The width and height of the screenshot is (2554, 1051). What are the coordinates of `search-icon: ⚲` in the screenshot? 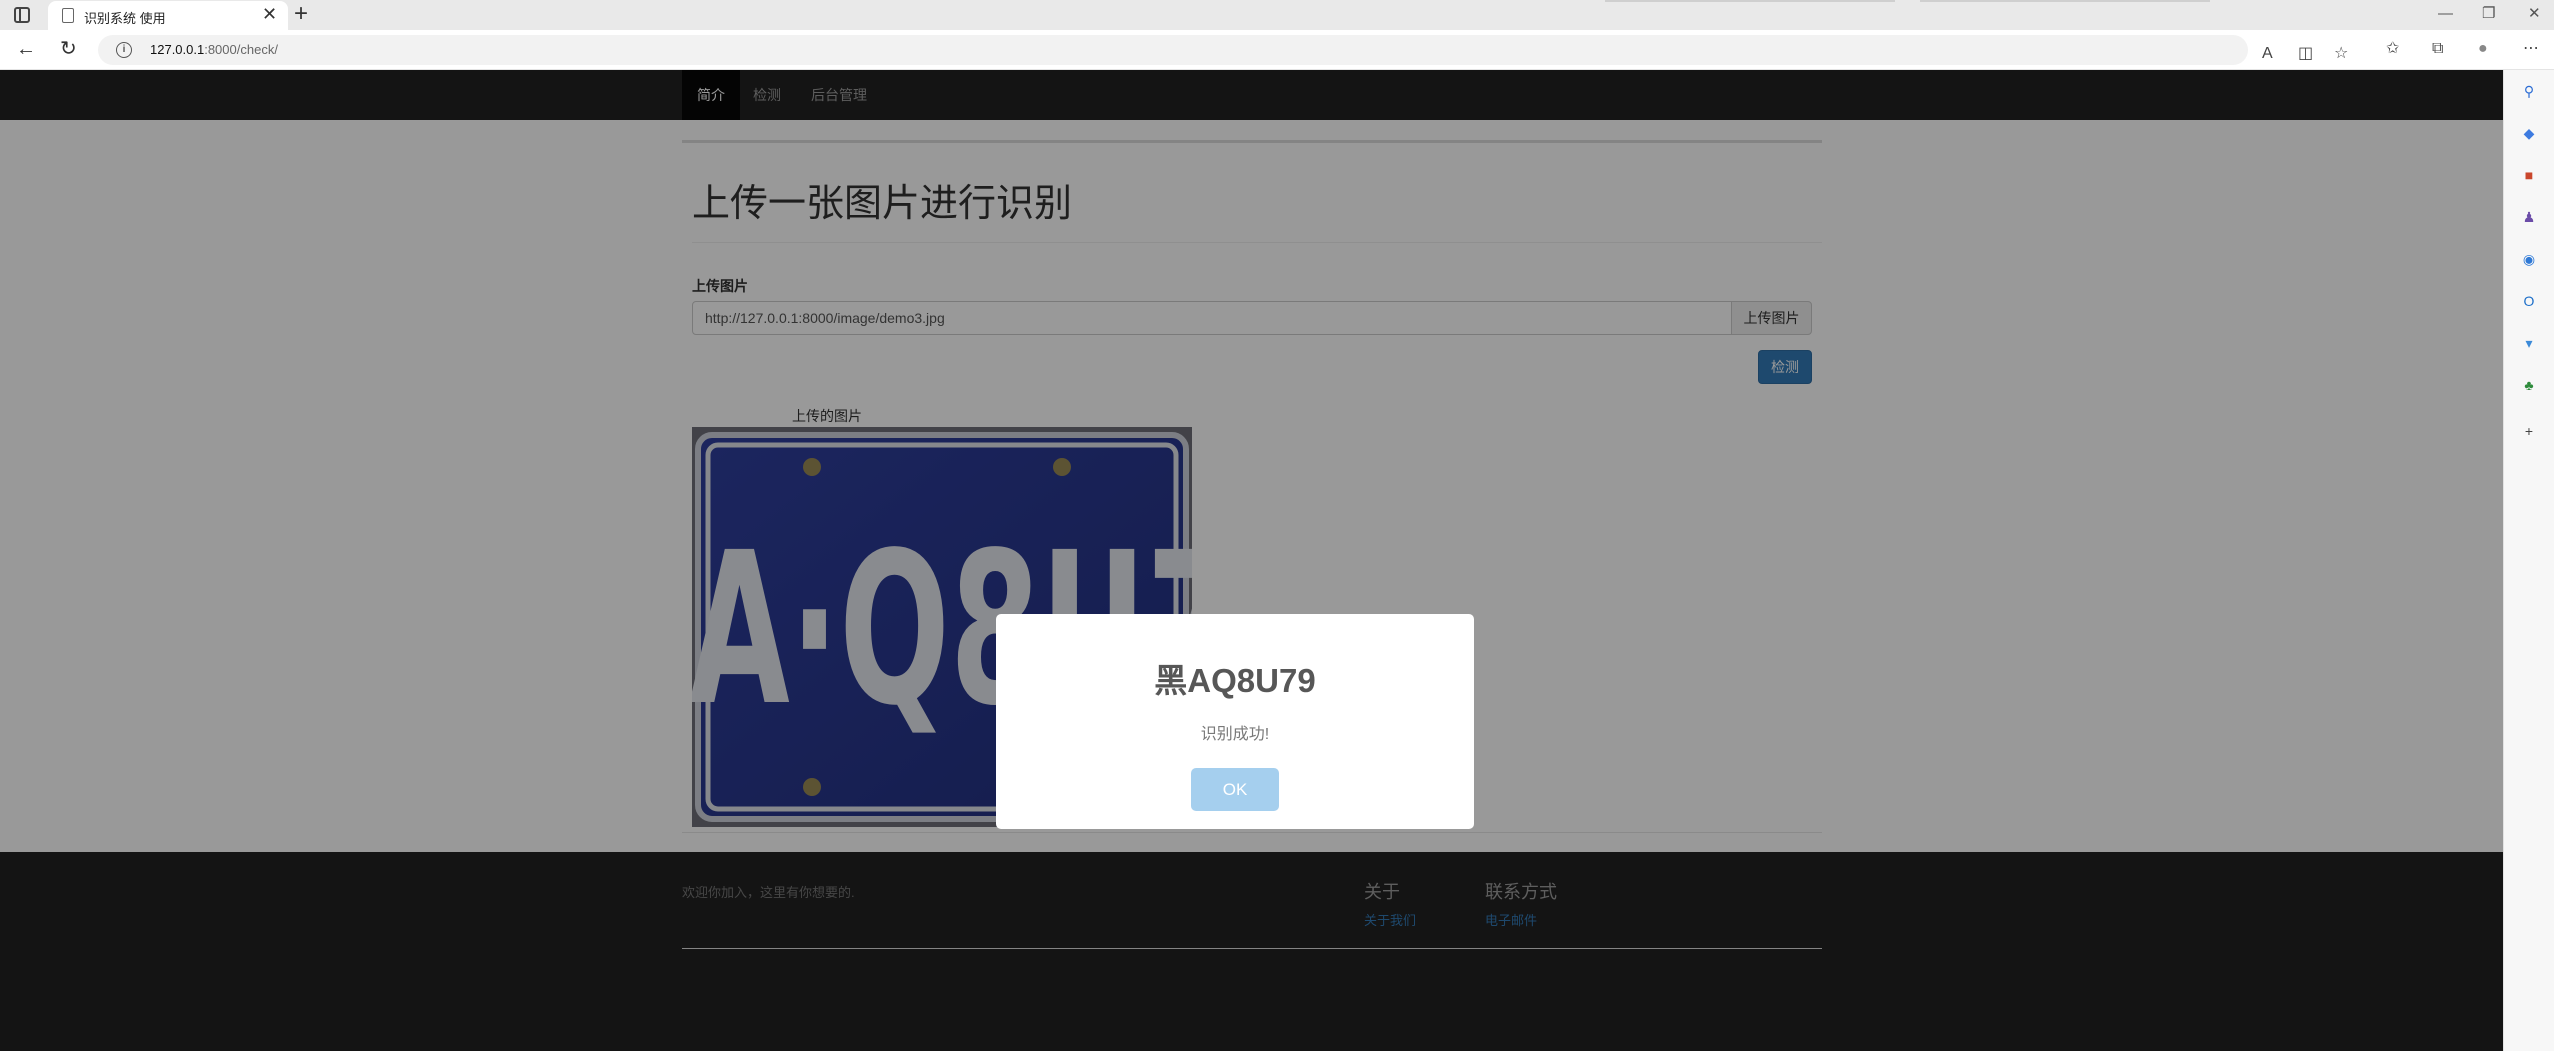 It's located at (2529, 91).